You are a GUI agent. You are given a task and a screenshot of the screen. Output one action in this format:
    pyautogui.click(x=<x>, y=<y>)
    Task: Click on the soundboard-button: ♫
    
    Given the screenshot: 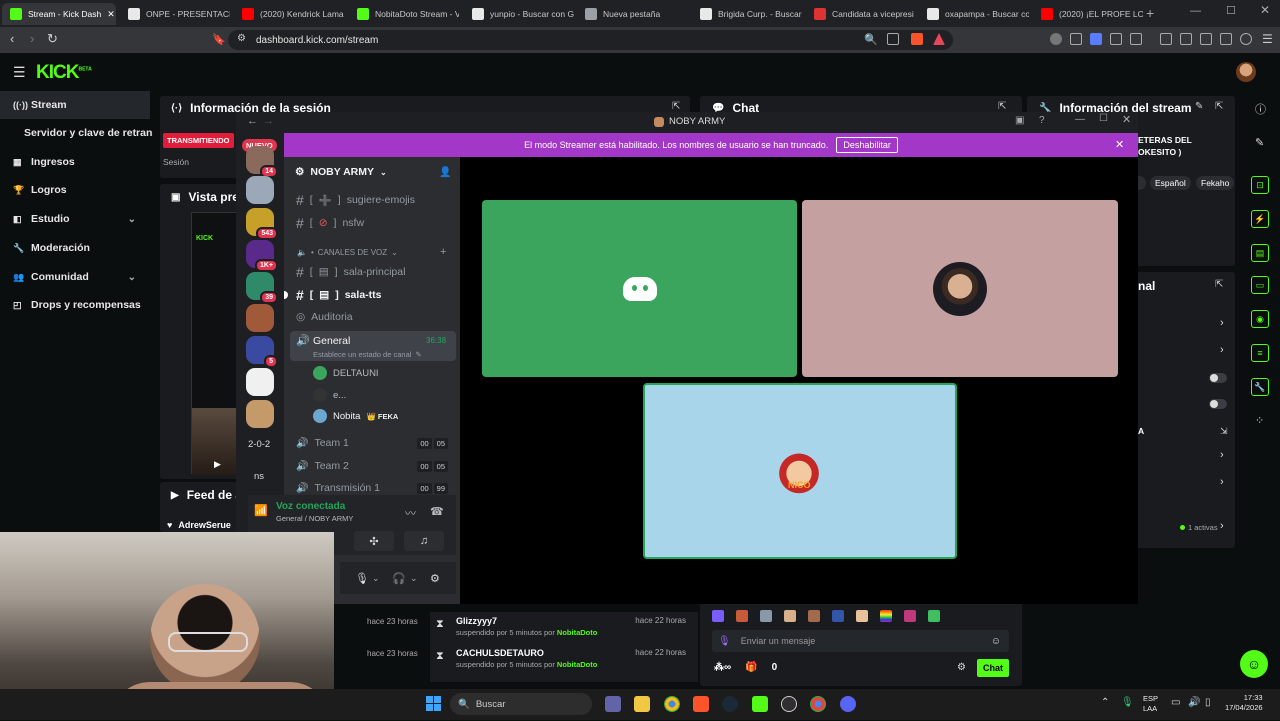 What is the action you would take?
    pyautogui.click(x=424, y=541)
    